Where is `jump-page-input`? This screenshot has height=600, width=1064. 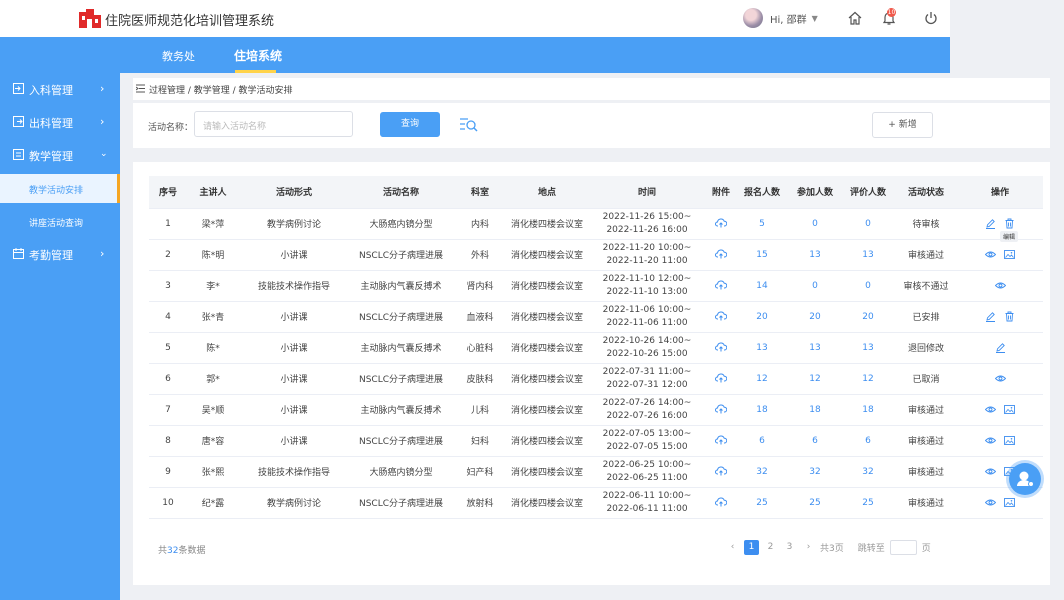
jump-page-input is located at coordinates (903, 547).